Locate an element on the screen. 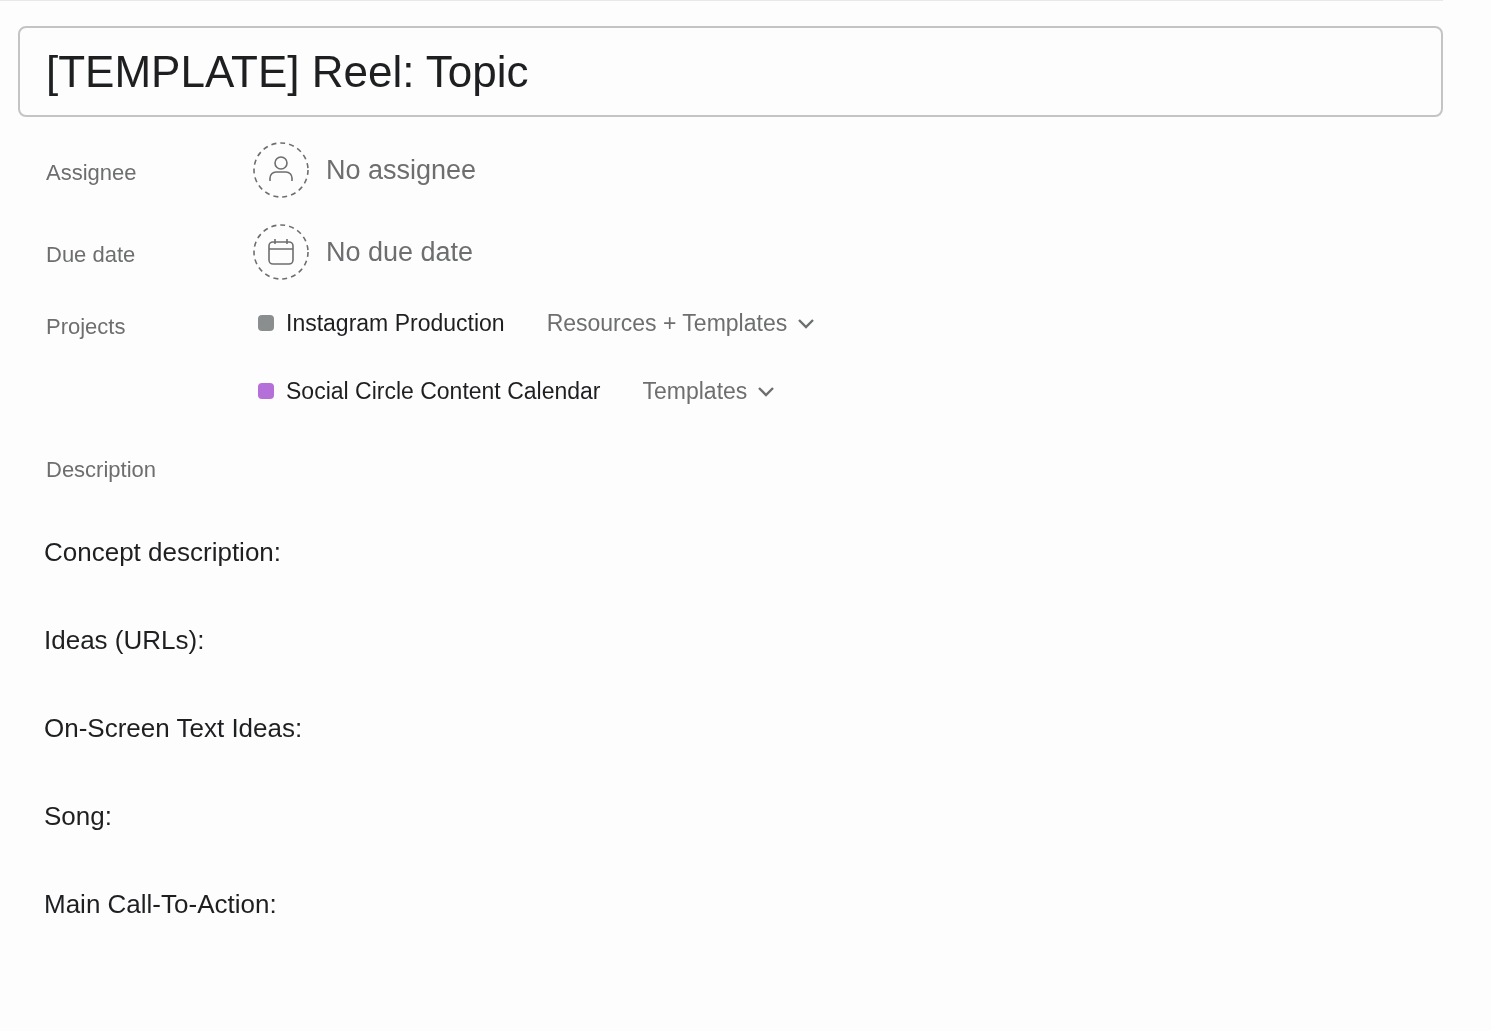 Image resolution: width=1491 pixels, height=1031 pixels. person-icon is located at coordinates (281, 170).